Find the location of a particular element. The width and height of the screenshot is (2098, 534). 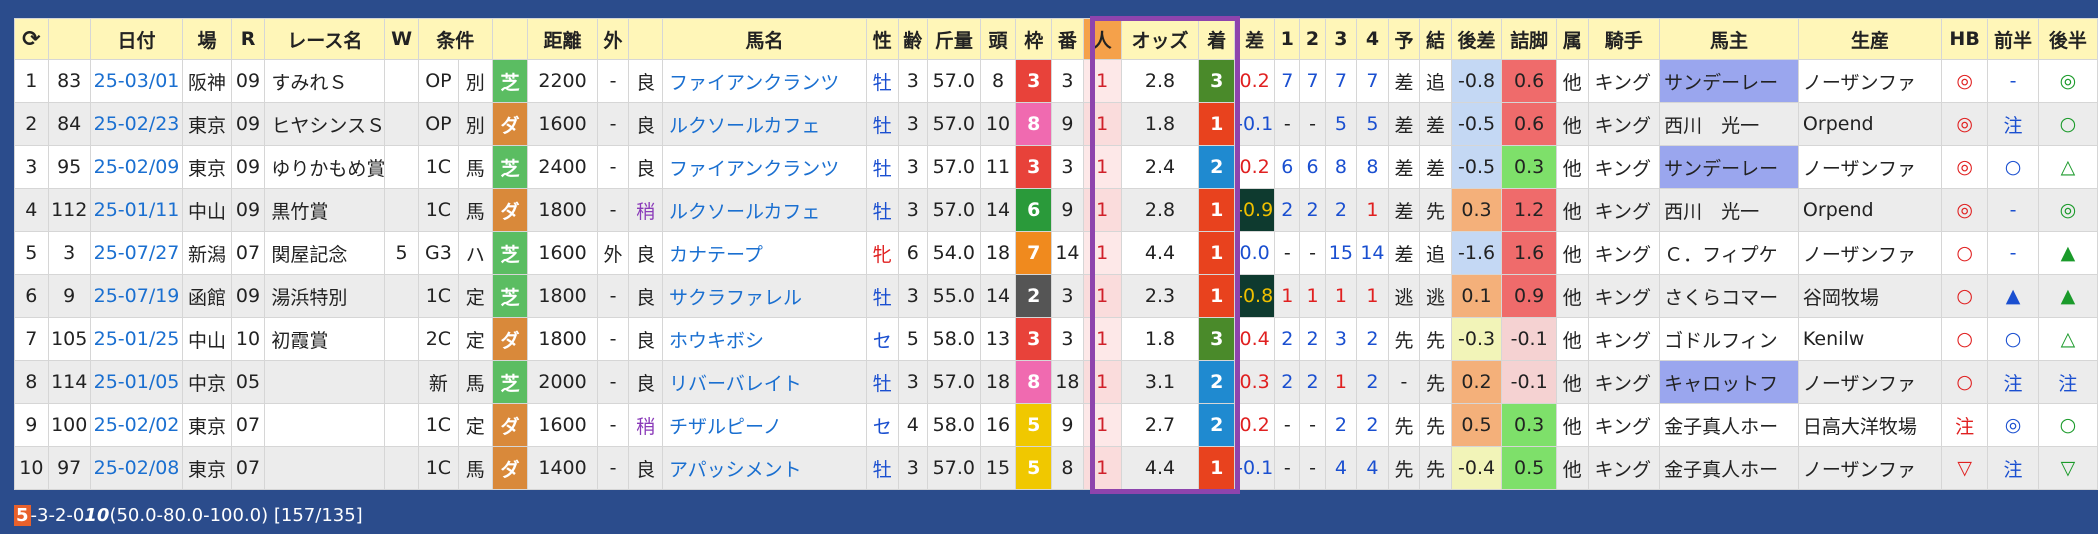

col-diff: 差 is located at coordinates (1255, 39).